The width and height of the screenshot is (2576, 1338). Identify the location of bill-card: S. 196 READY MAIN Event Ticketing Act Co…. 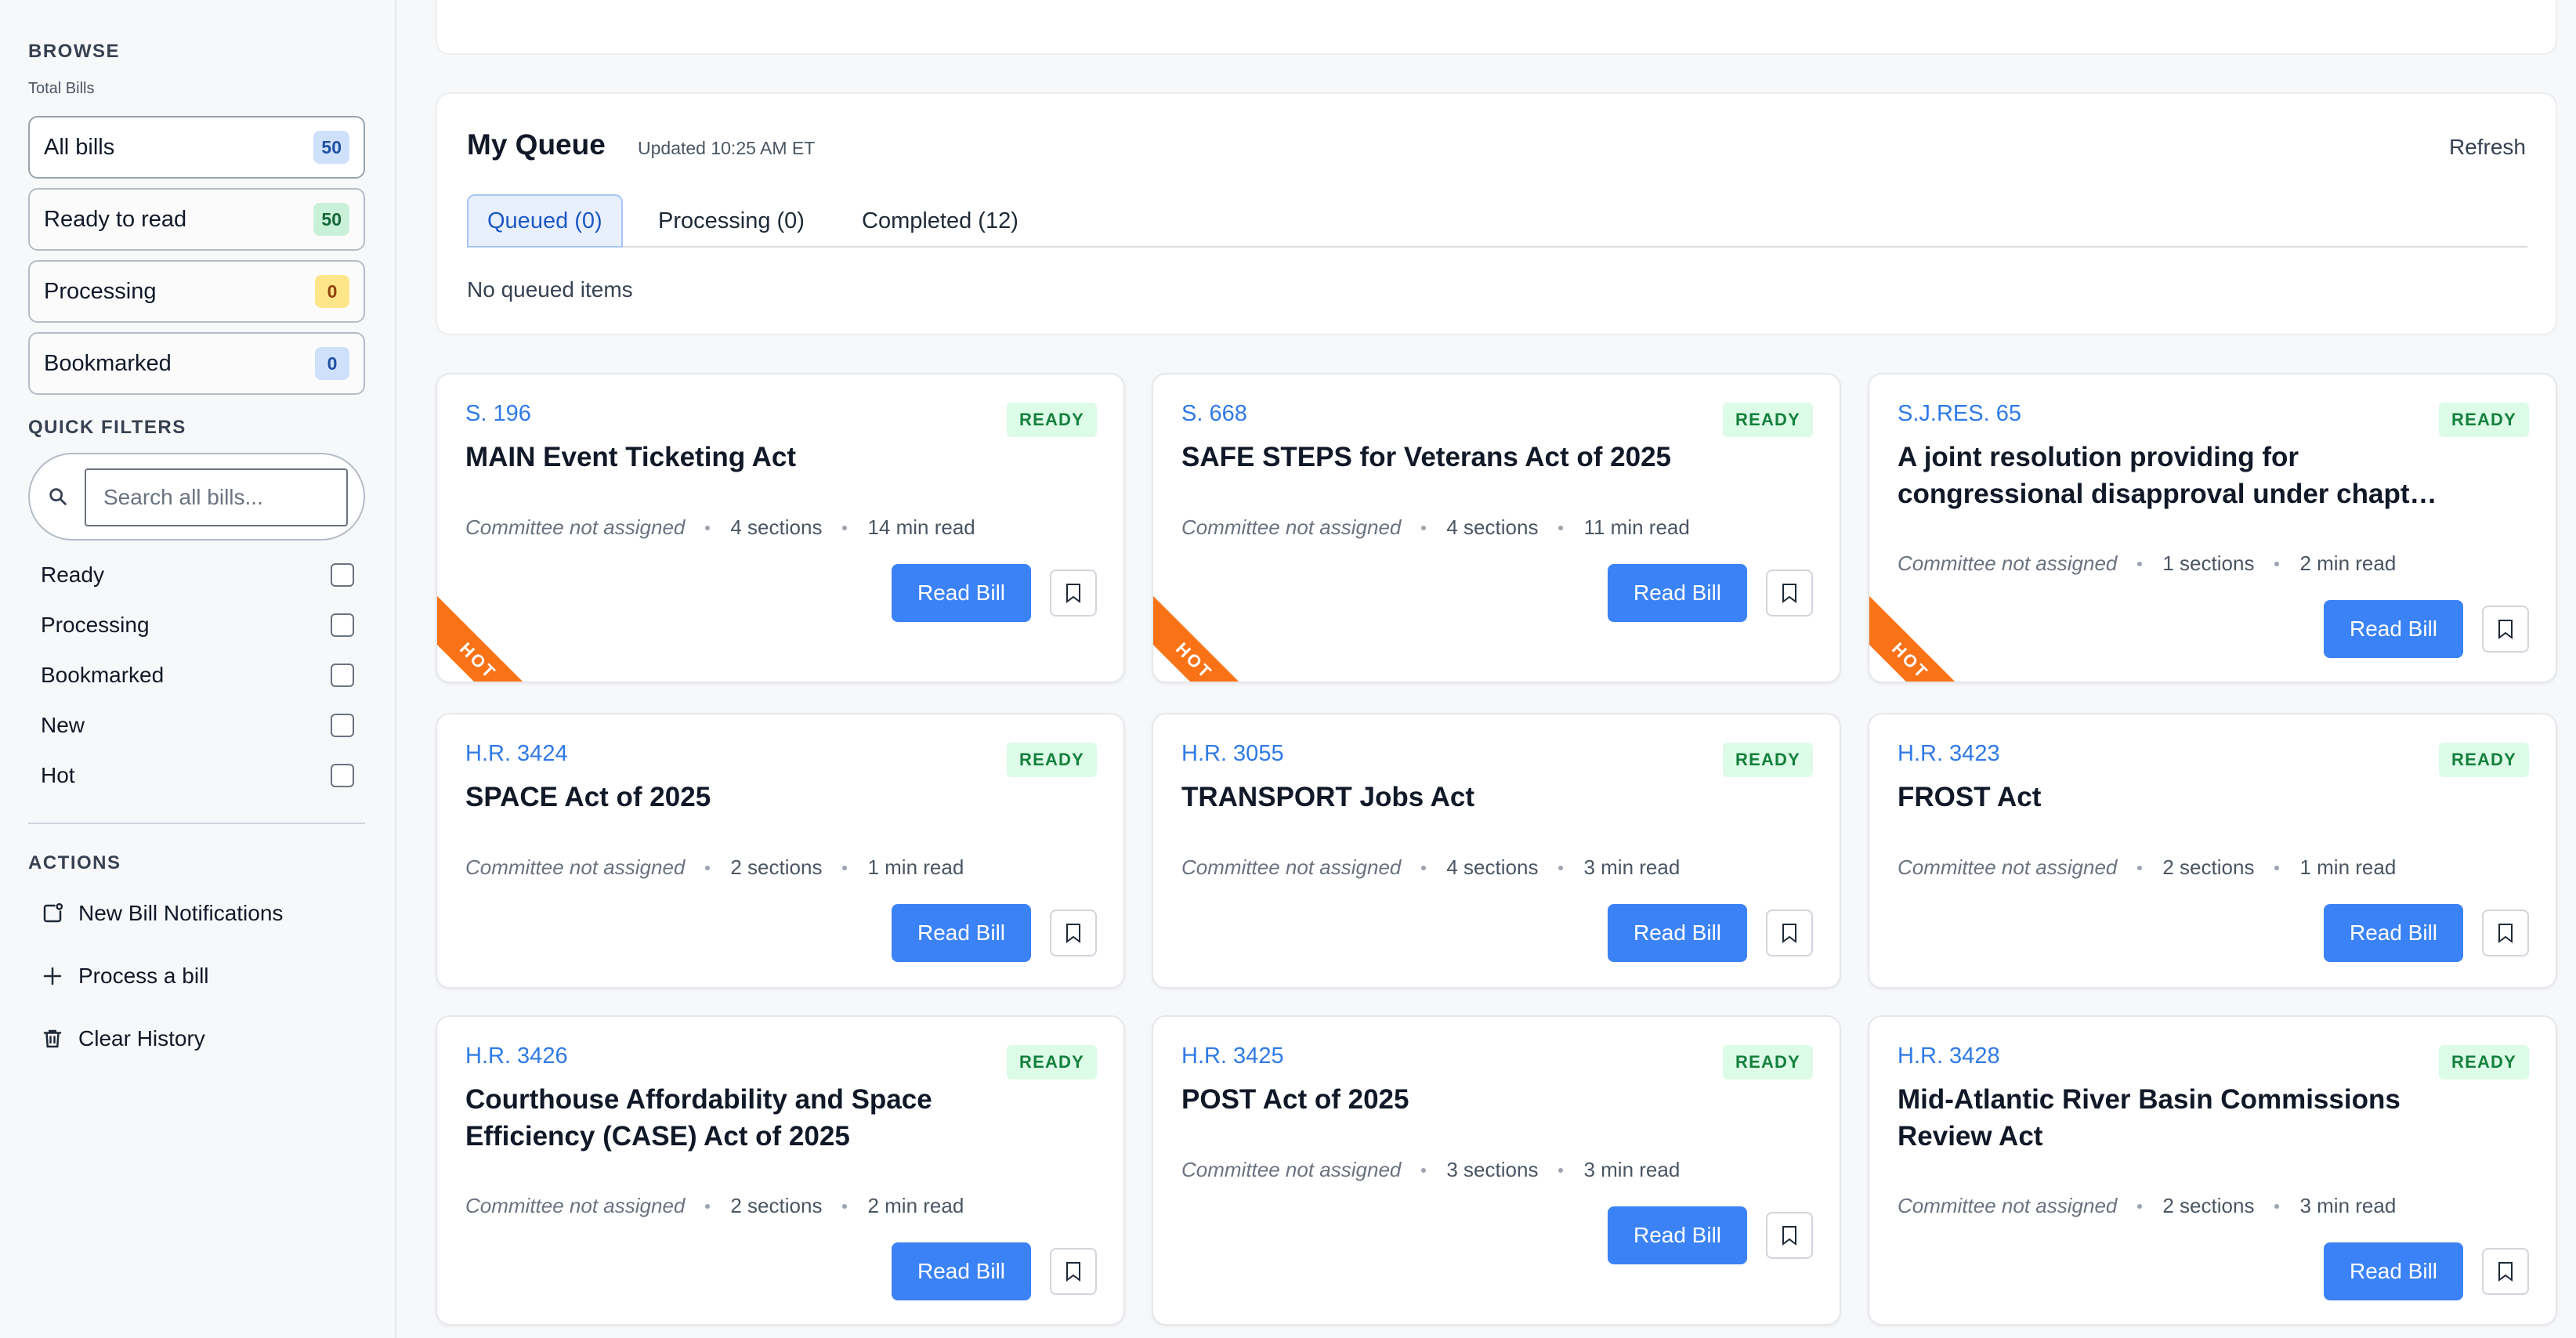
(781, 528).